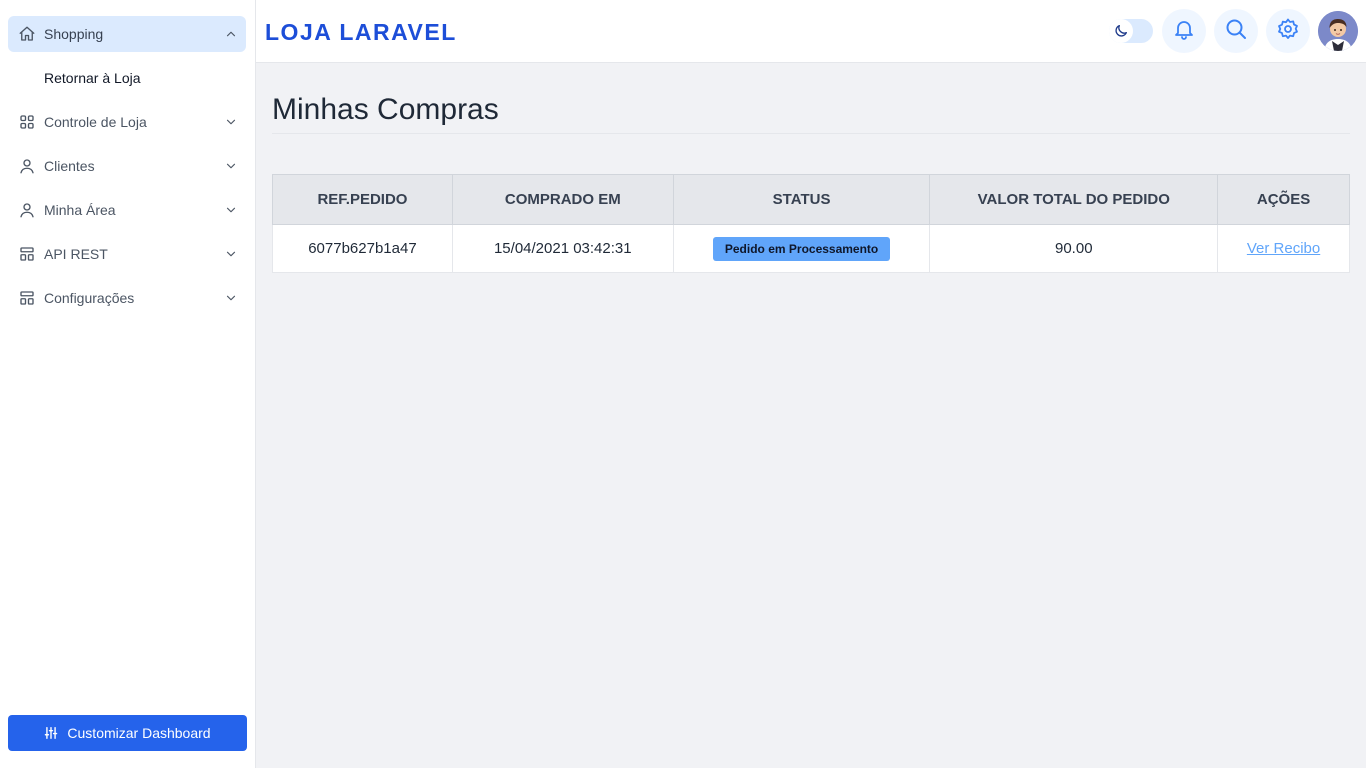 The width and height of the screenshot is (1366, 768). I want to click on page-title: Minhas Compras, so click(811, 113).